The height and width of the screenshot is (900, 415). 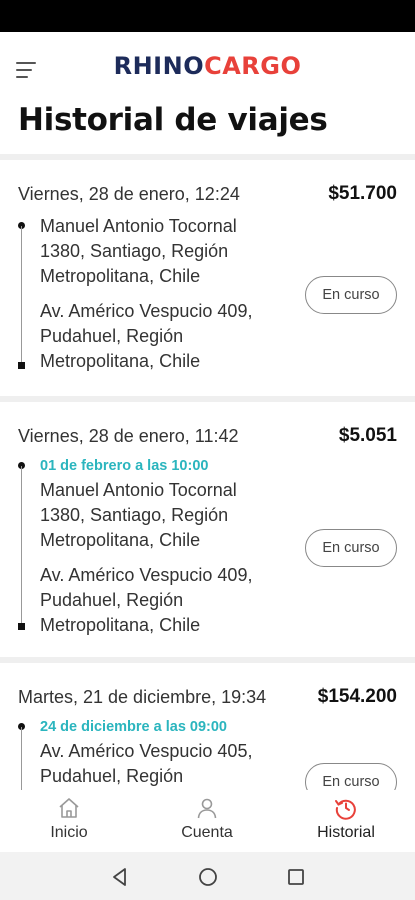 I want to click on page-title: Historial de viajes, so click(x=173, y=120).